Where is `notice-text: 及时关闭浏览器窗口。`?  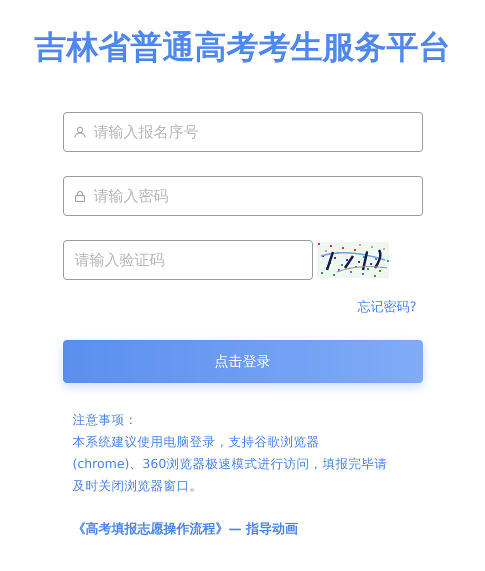 notice-text: 及时关闭浏览器窗口。 is located at coordinates (137, 485).